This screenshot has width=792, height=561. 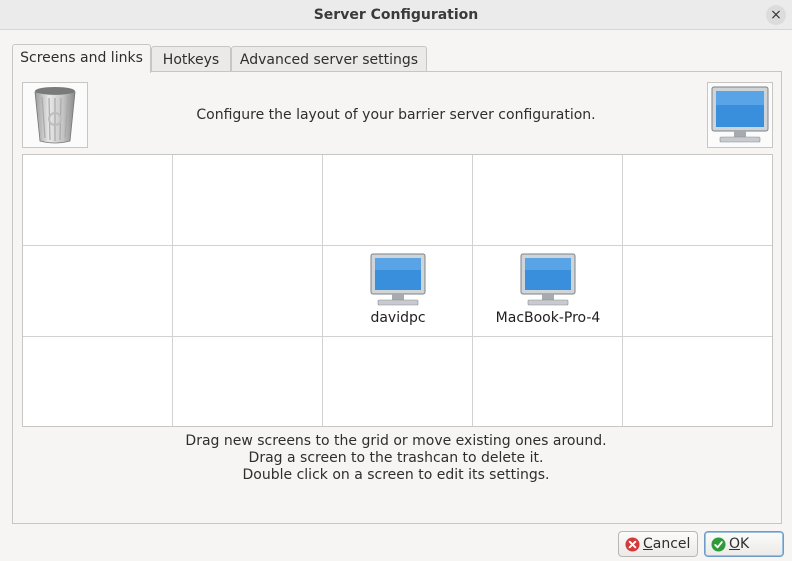 I want to click on title-bar: Server Configuration ×, so click(x=396, y=15).